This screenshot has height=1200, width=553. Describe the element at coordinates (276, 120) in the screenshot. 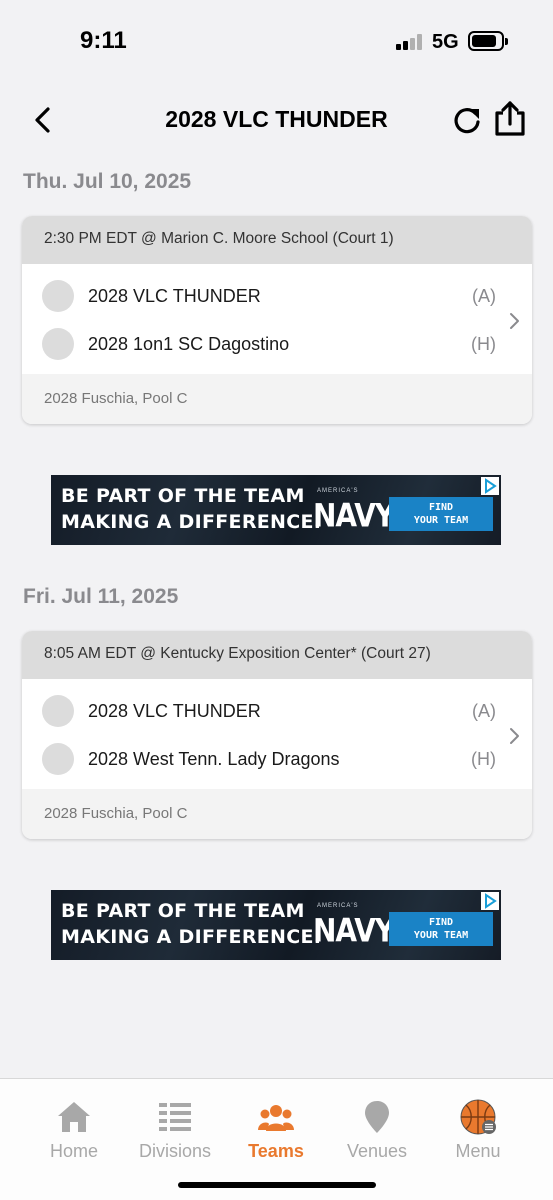

I see `nav-header: 2028 VLC THUNDER` at that location.